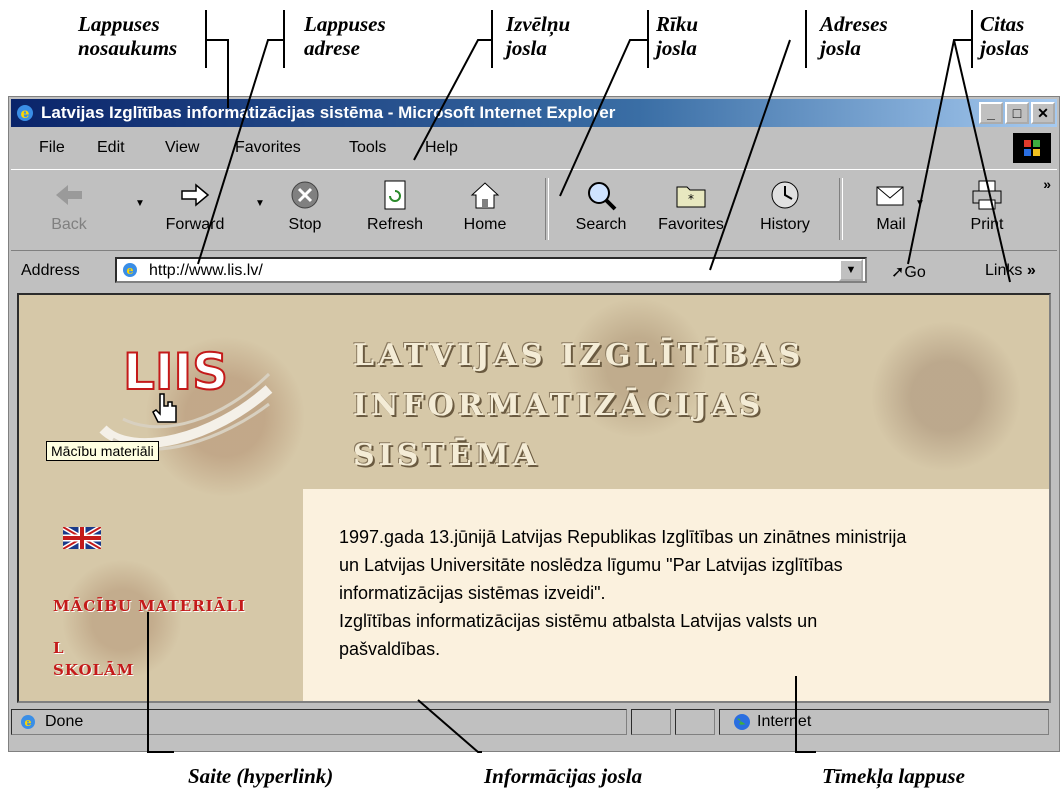 The width and height of the screenshot is (1061, 793). What do you see at coordinates (538, 24) in the screenshot?
I see `callout-text: Izvēlņu` at bounding box center [538, 24].